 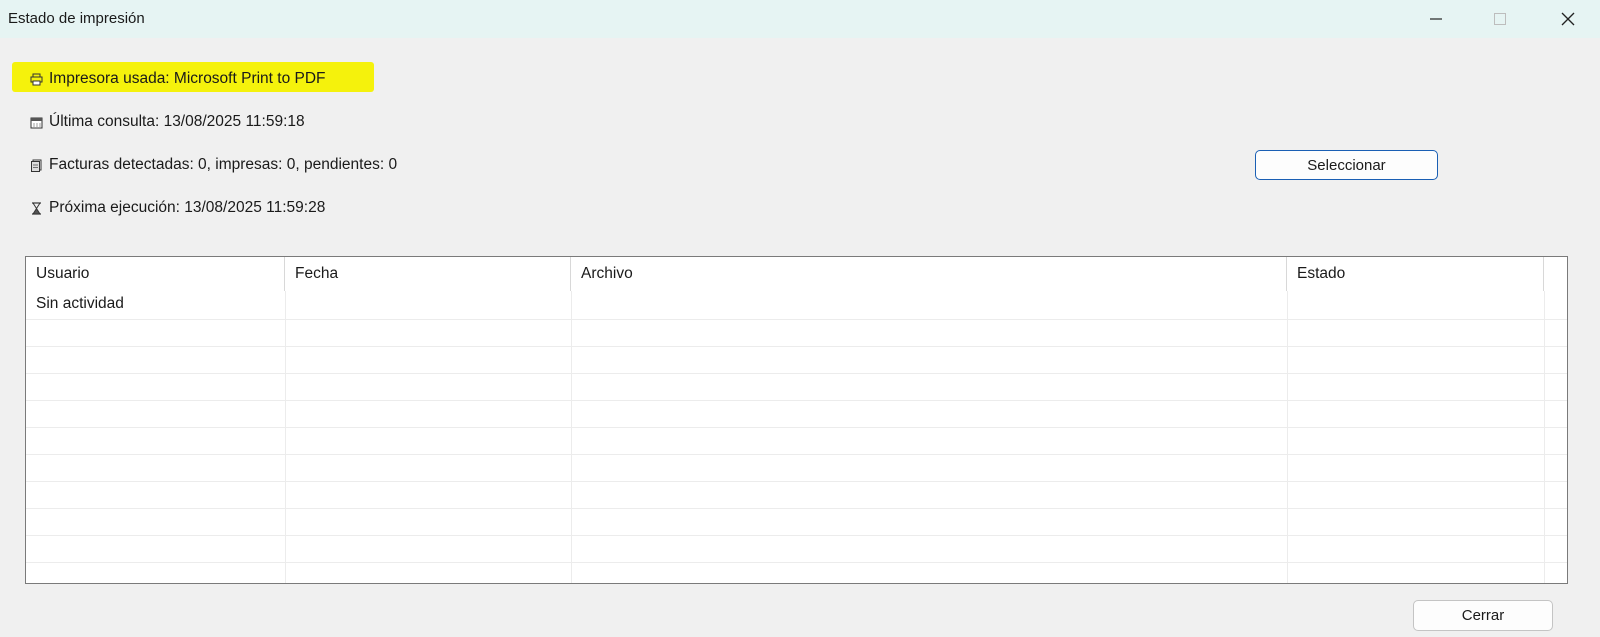 I want to click on close-icon, so click(x=1568, y=19).